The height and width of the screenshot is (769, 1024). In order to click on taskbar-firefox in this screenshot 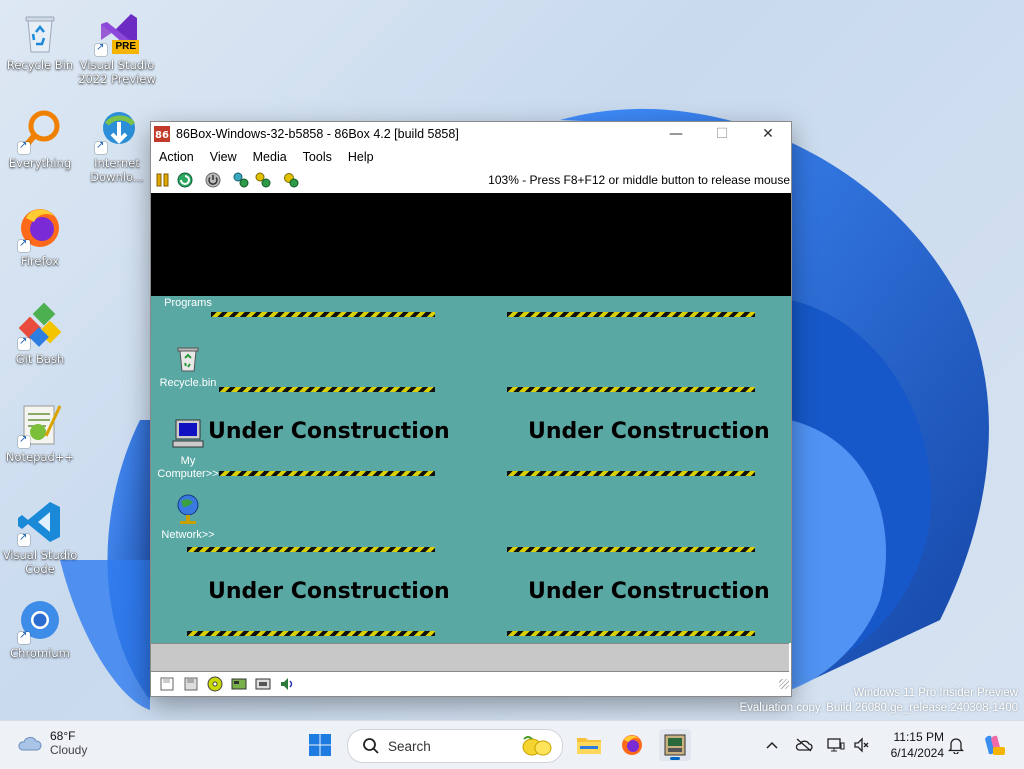, I will do `click(632, 745)`.